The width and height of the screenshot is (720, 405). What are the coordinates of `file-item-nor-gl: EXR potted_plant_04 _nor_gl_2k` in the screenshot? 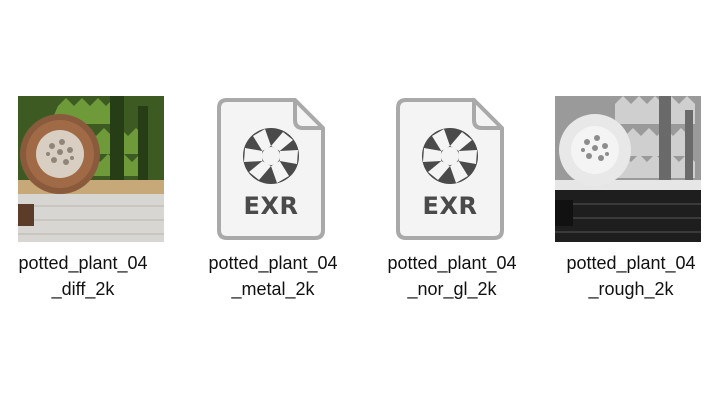 It's located at (452, 201).